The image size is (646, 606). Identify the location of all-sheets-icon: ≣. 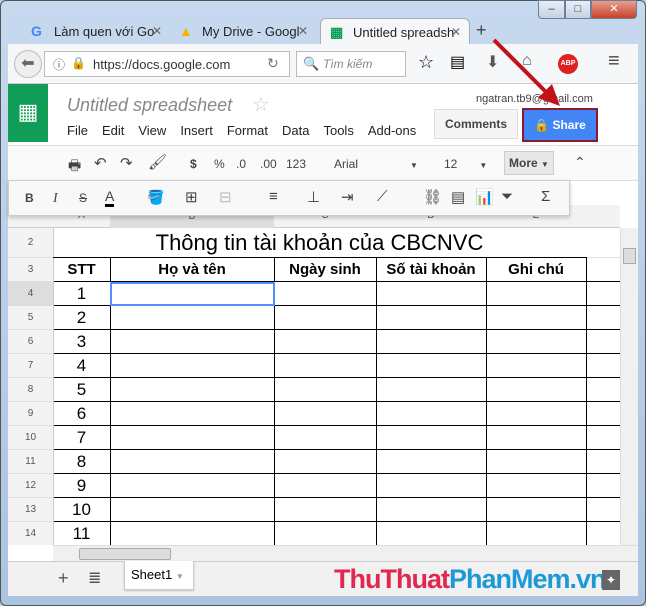
(94, 578).